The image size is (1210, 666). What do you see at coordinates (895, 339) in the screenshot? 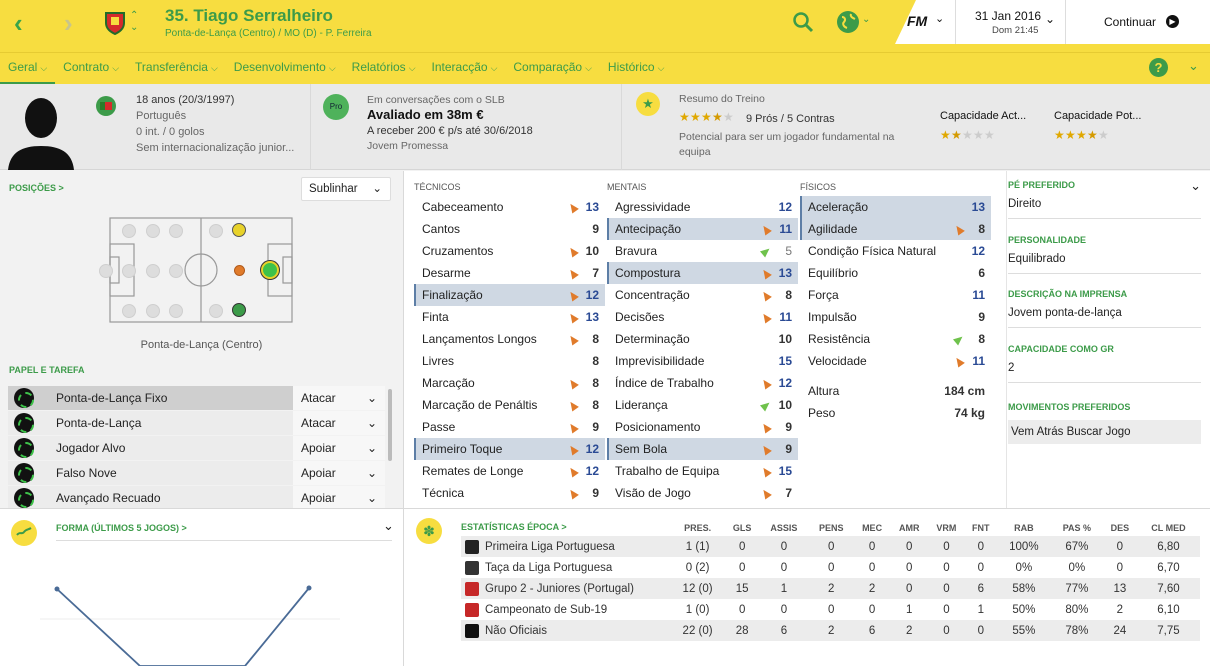
I see `attribute-row: Resistência 8` at bounding box center [895, 339].